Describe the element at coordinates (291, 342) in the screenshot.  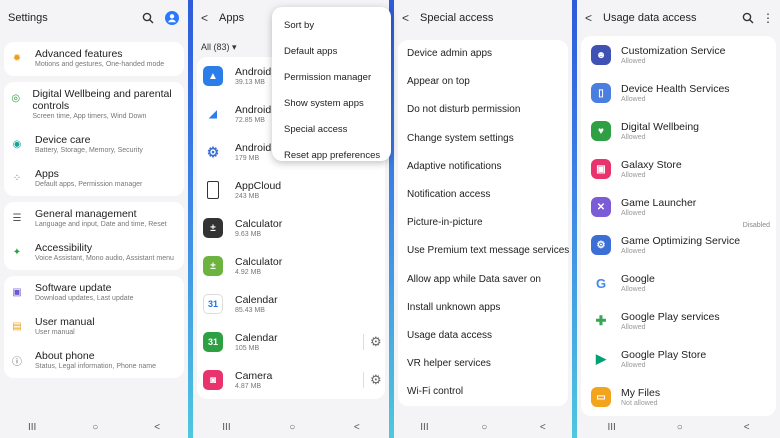
I see `app-row: 31 Calendar 105 MB ⚙` at that location.